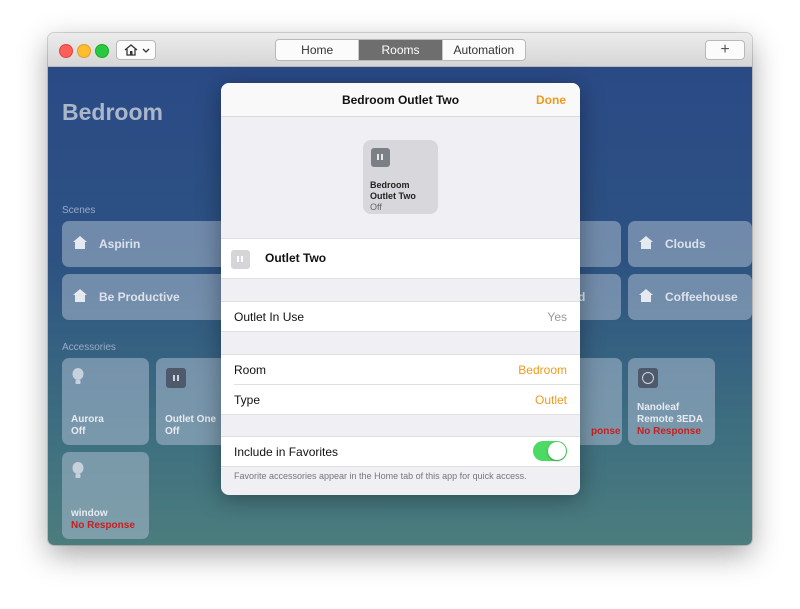  Describe the element at coordinates (400, 369) in the screenshot. I see `room-row: Room Bedroom` at that location.